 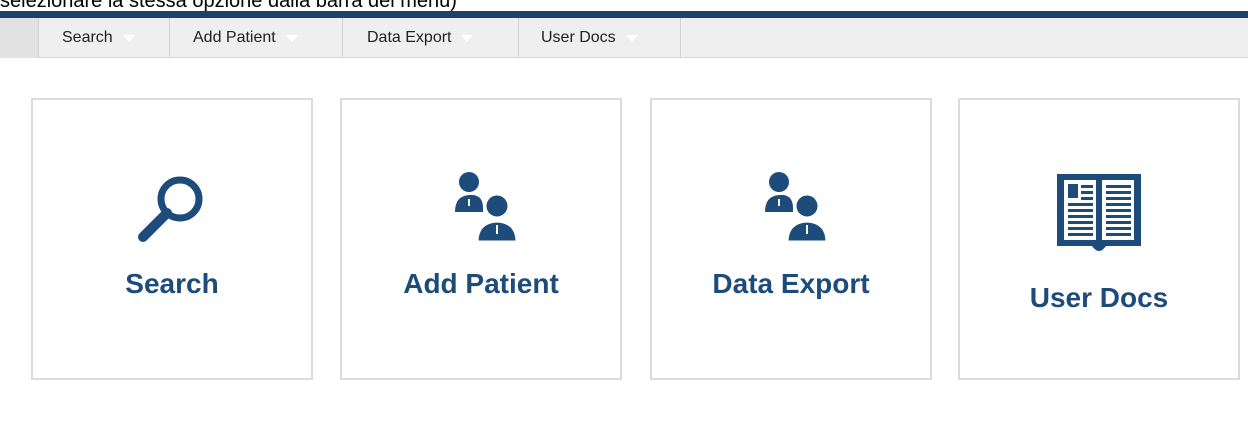 What do you see at coordinates (481, 283) in the screenshot?
I see `tile-title: Add Patient` at bounding box center [481, 283].